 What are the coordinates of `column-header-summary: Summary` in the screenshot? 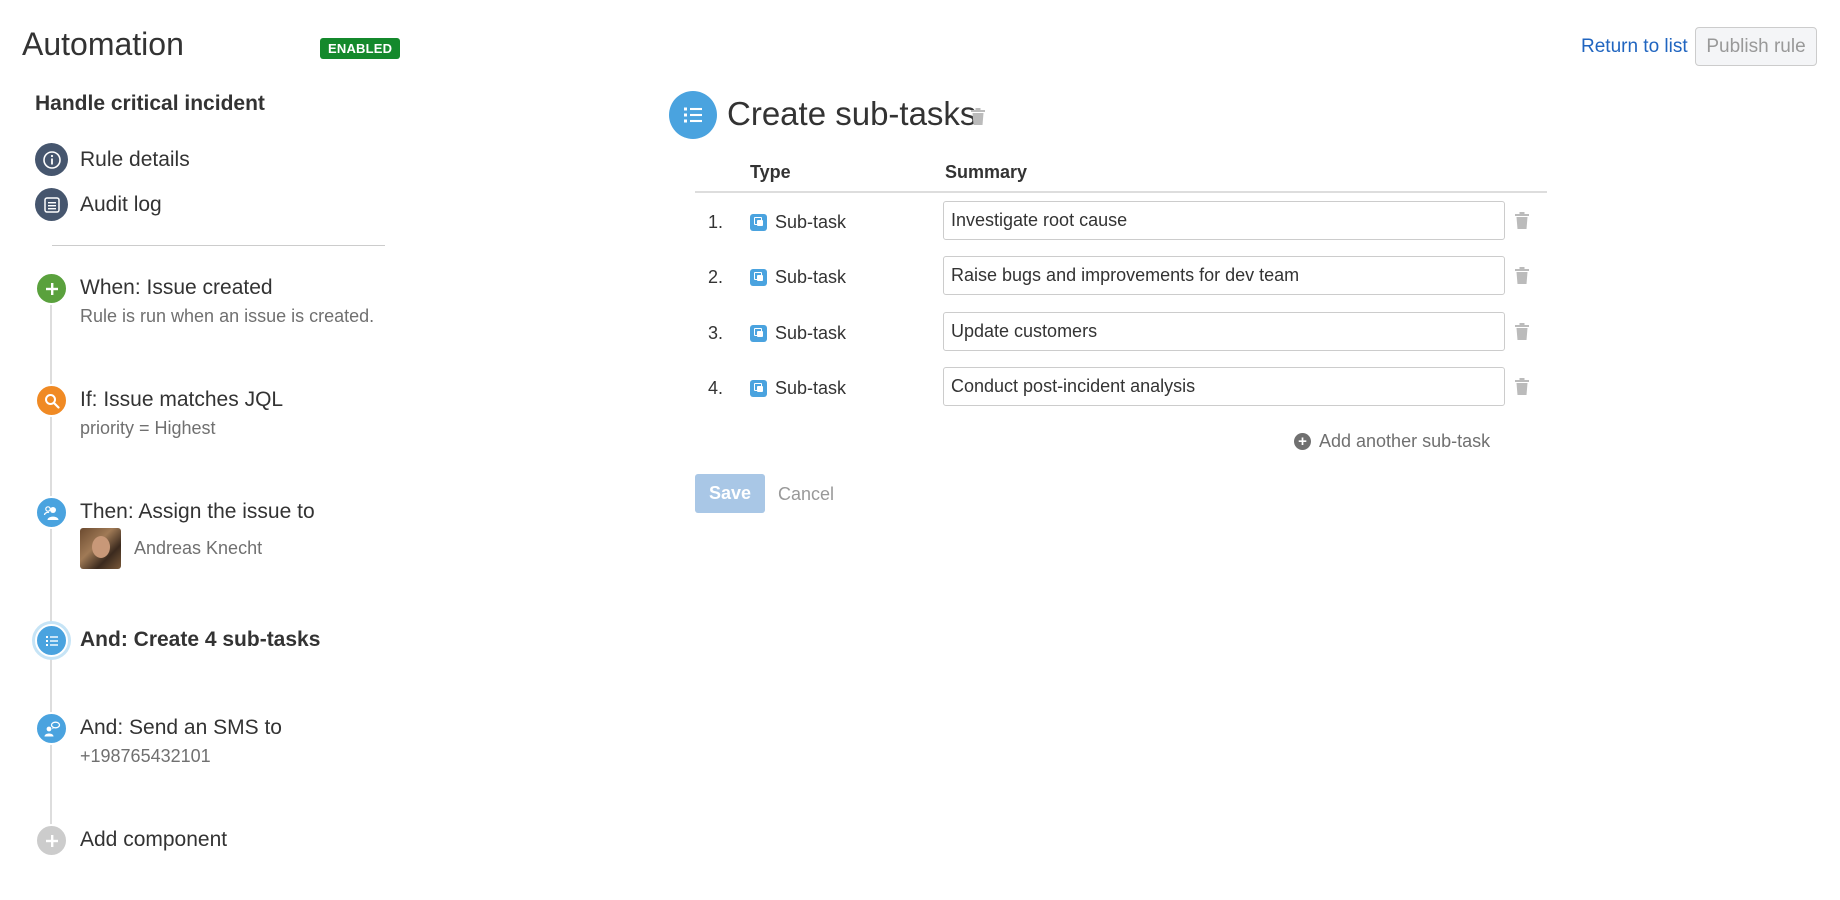 It's located at (986, 172).